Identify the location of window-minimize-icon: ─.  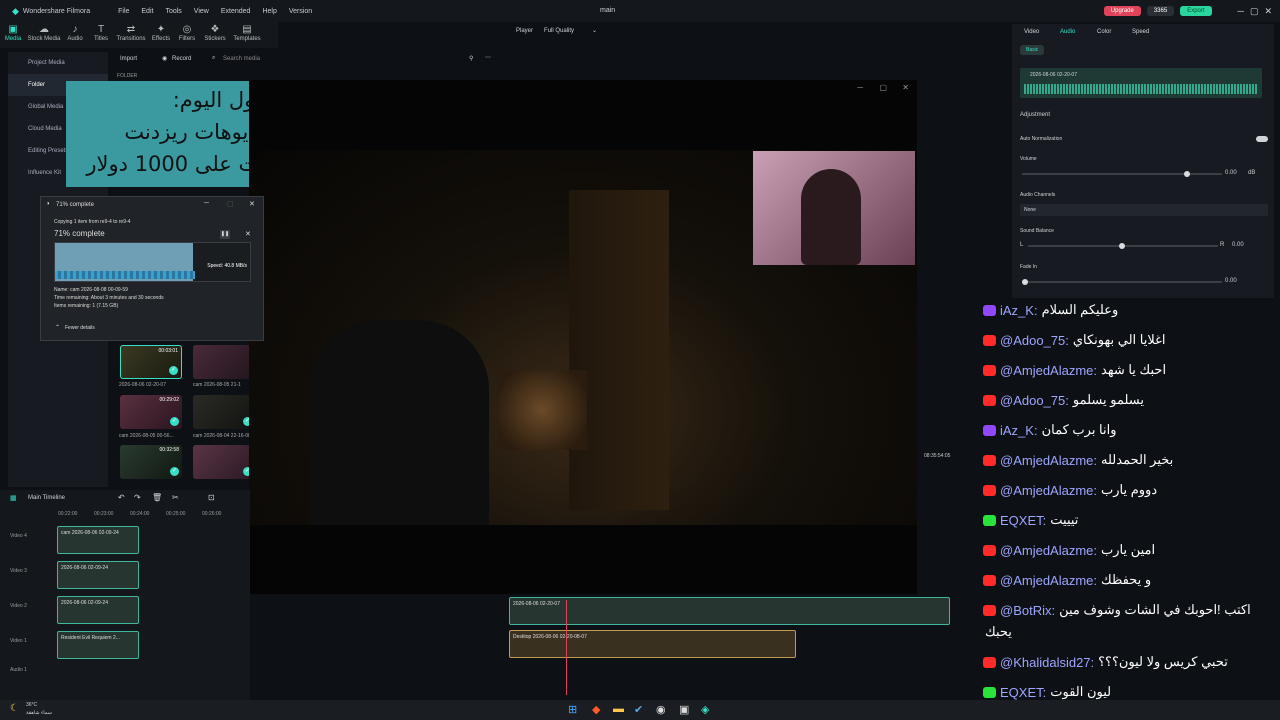
(860, 87).